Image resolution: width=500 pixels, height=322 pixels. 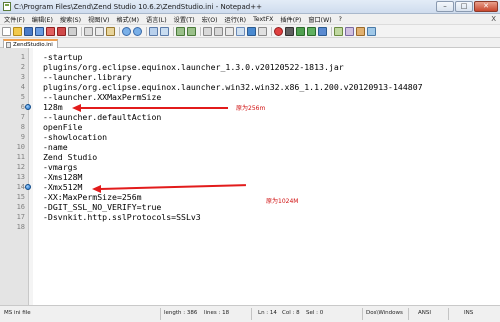 What do you see at coordinates (236, 19) in the screenshot?
I see `menu-run: 运行(R)` at bounding box center [236, 19].